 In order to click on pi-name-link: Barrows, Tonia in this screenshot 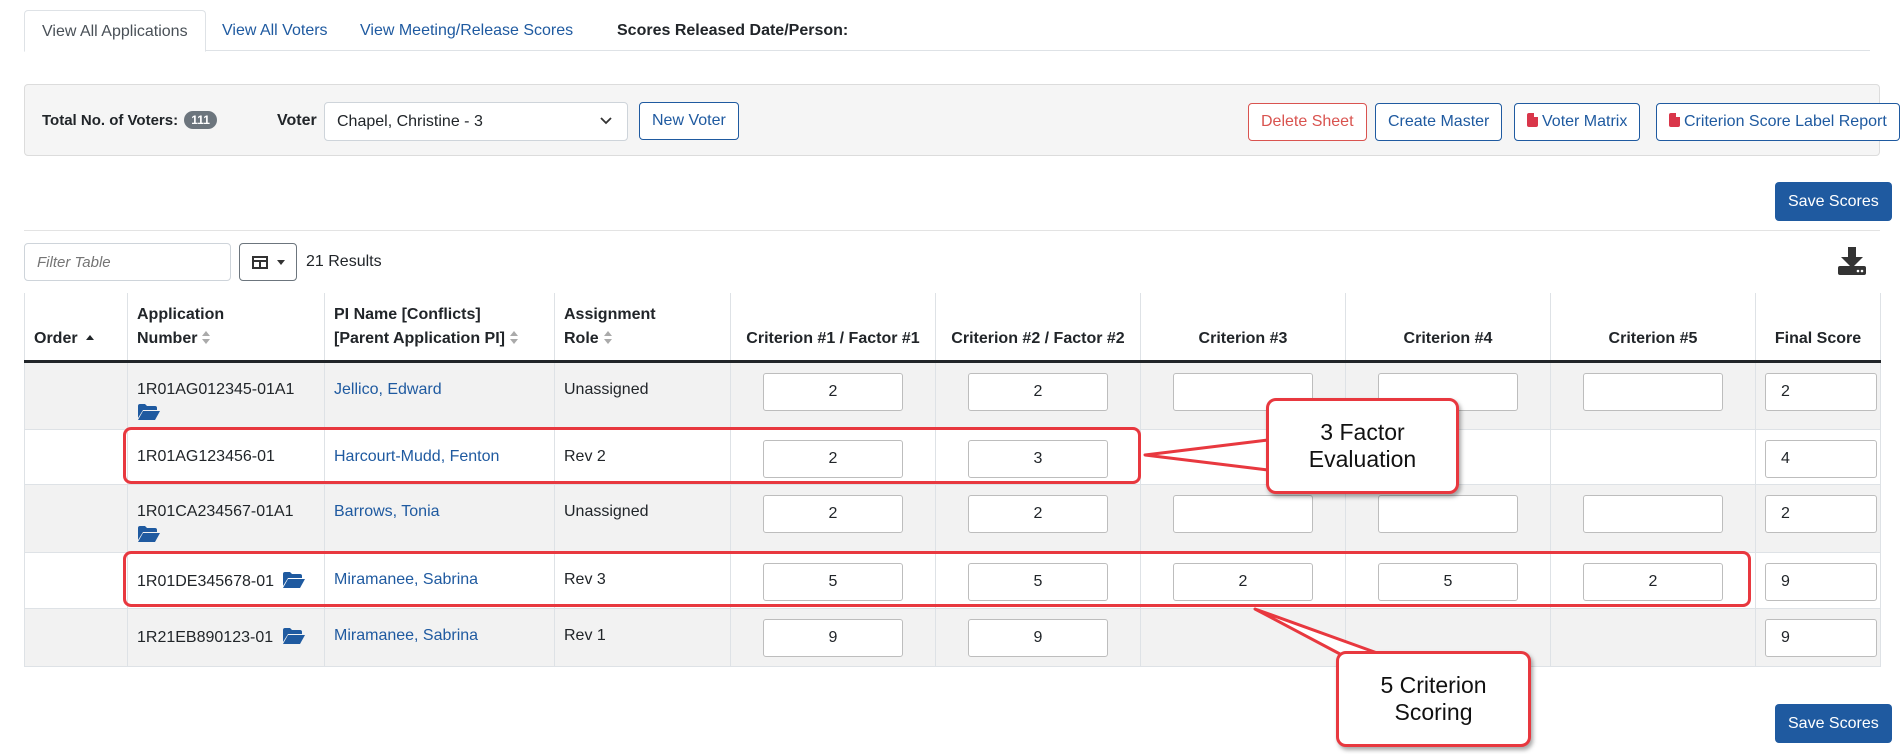, I will do `click(439, 503)`.